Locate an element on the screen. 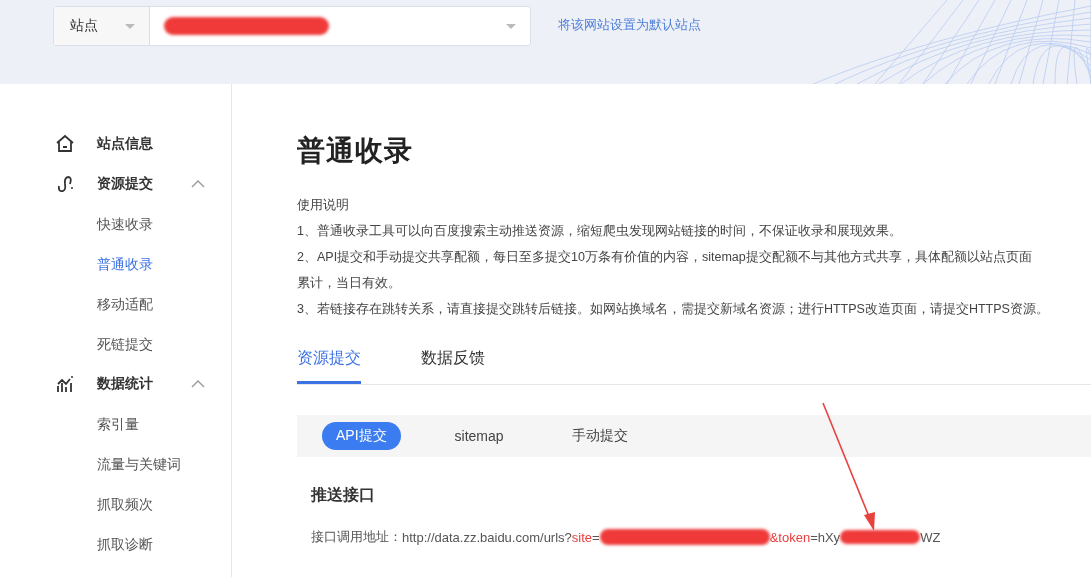 This screenshot has height=577, width=1091. param-key: site is located at coordinates (582, 537).